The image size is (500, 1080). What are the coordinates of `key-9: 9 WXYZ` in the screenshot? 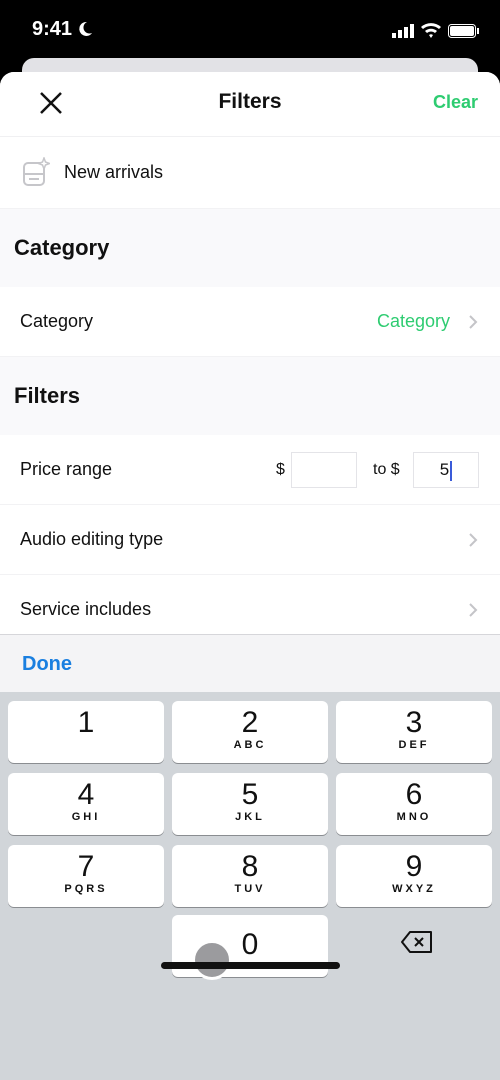 It's located at (414, 876).